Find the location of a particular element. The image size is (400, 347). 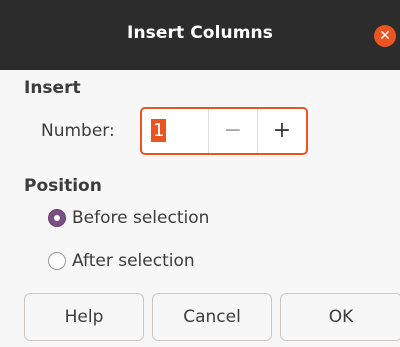

insert-section-label: Insert is located at coordinates (52, 88).